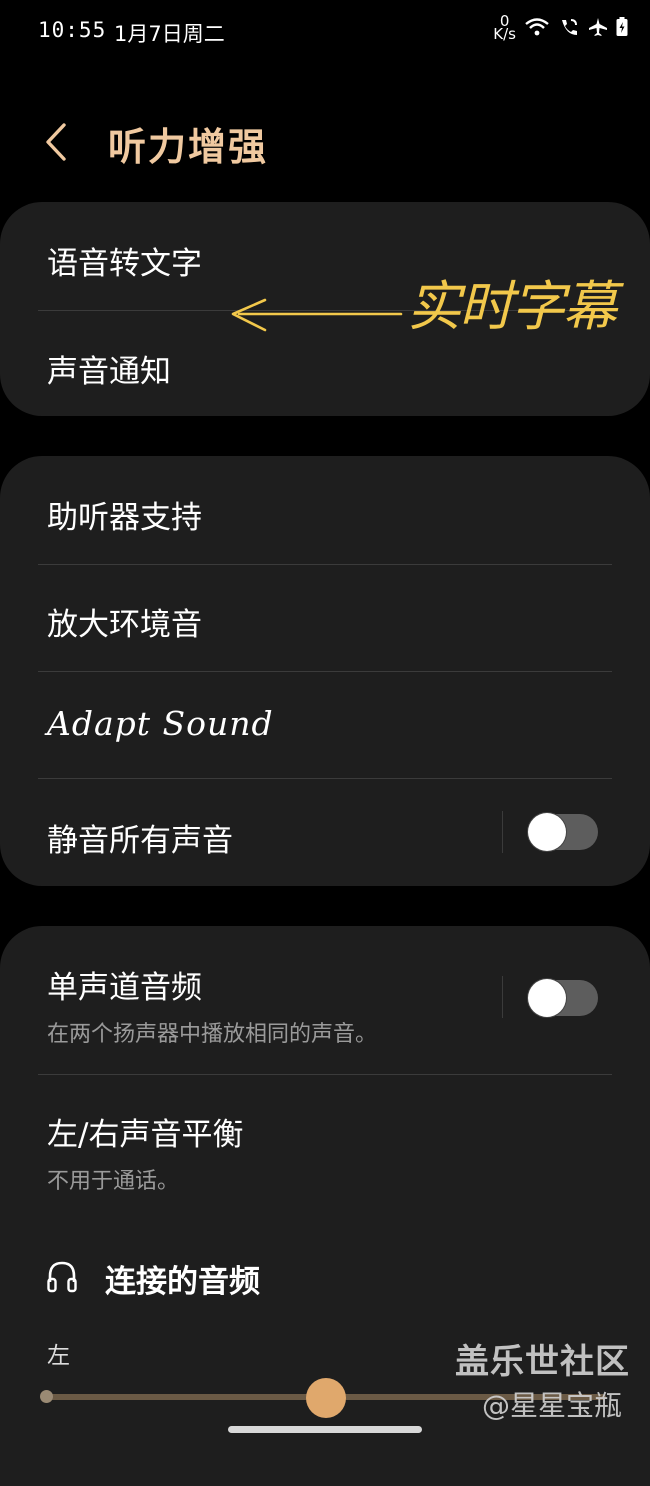  I want to click on setting-label: 助听器支持, so click(124, 518).